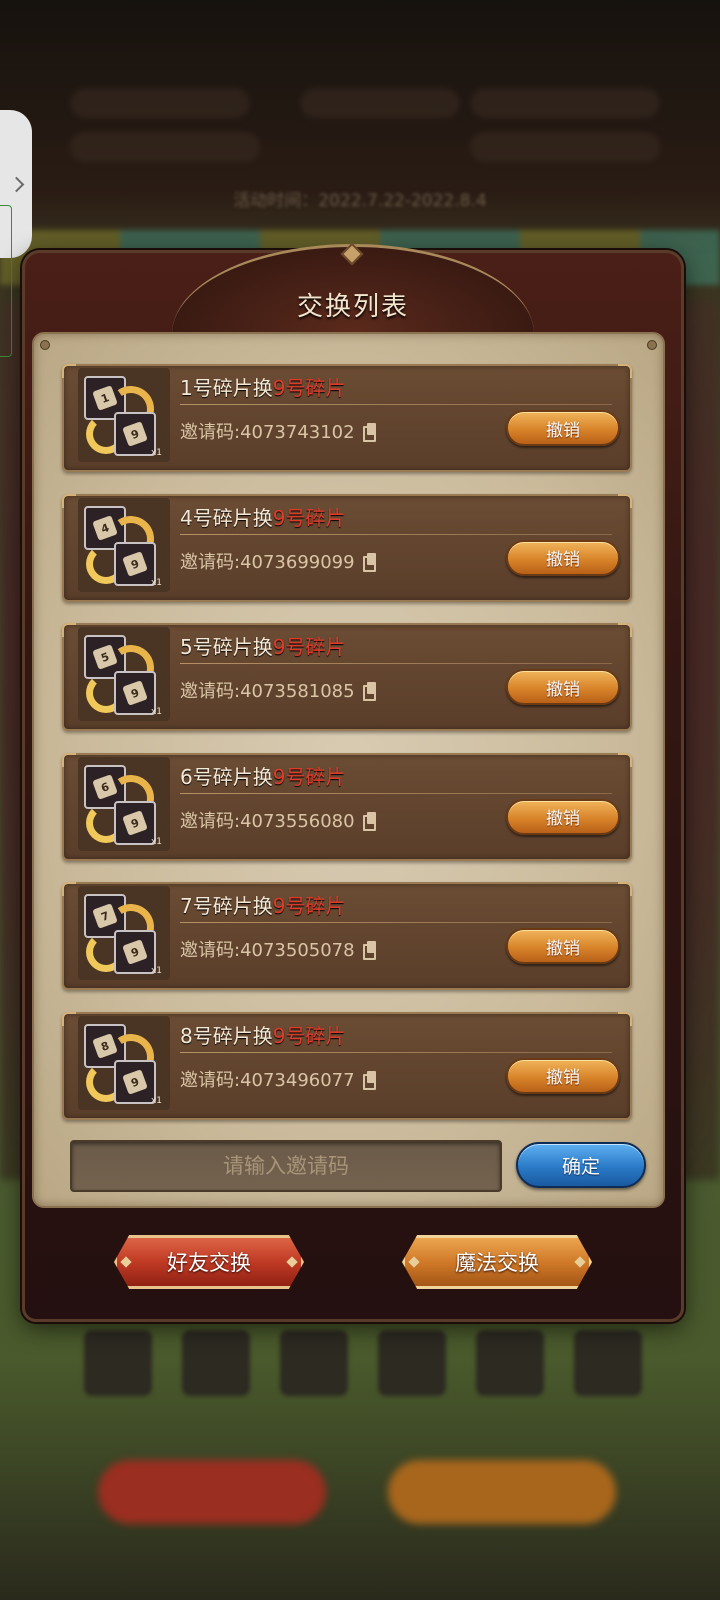 The height and width of the screenshot is (1600, 720). What do you see at coordinates (581, 1165) in the screenshot?
I see `confirm-button: 确定` at bounding box center [581, 1165].